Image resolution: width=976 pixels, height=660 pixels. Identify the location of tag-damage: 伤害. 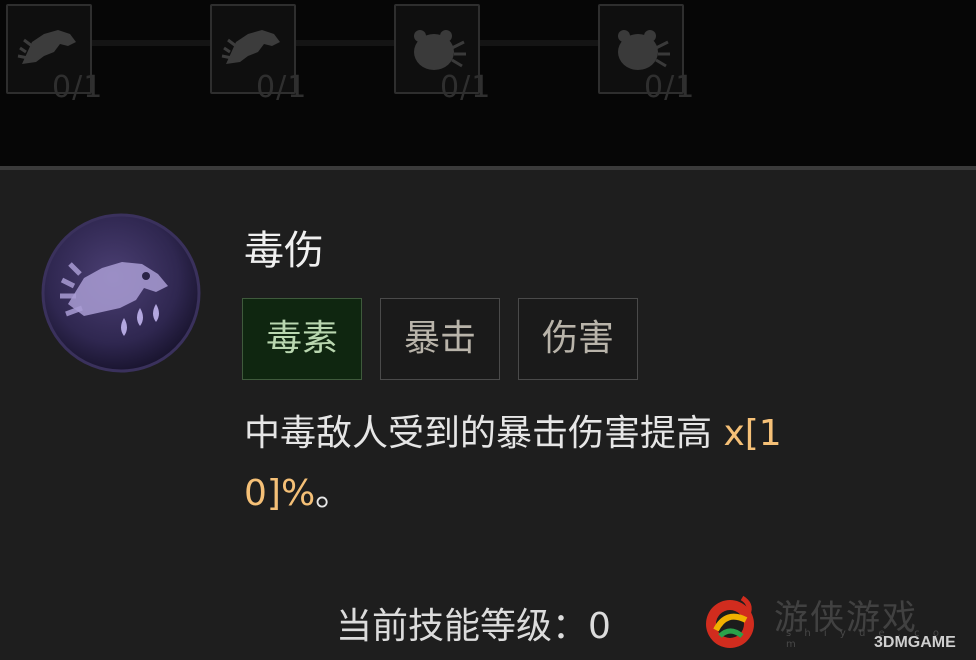
(578, 339).